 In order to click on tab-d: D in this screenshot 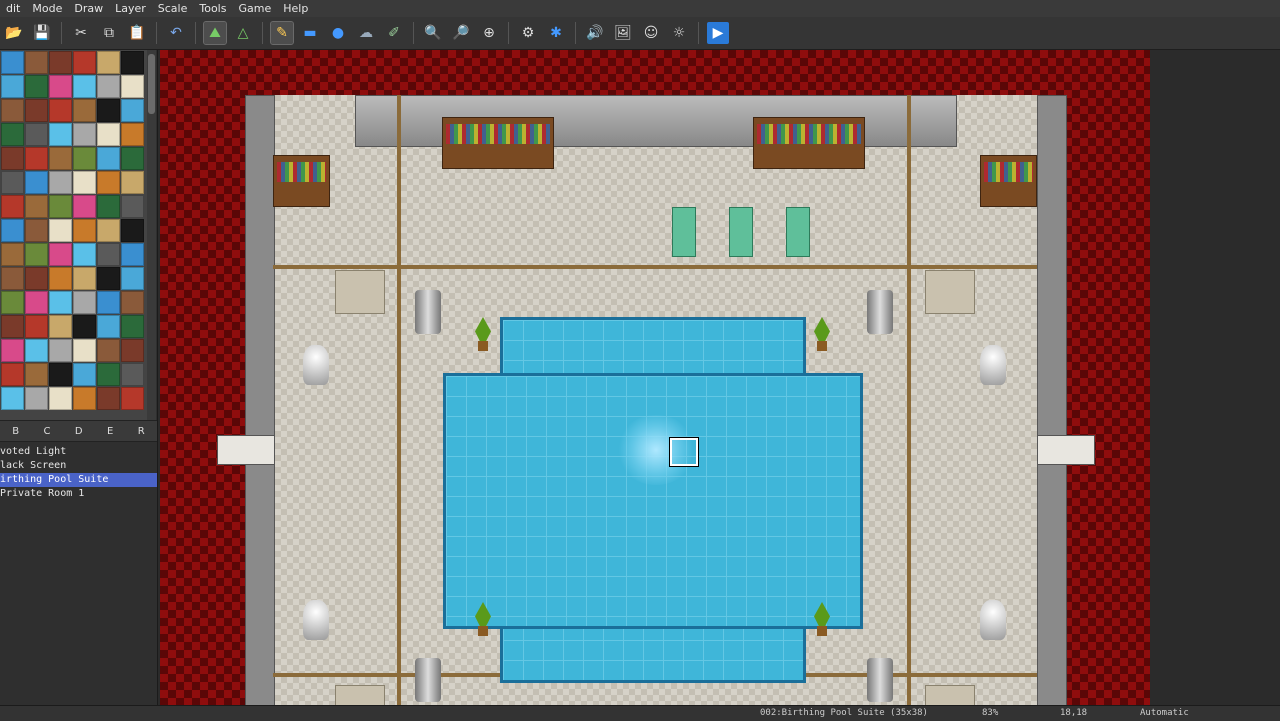, I will do `click(79, 431)`.